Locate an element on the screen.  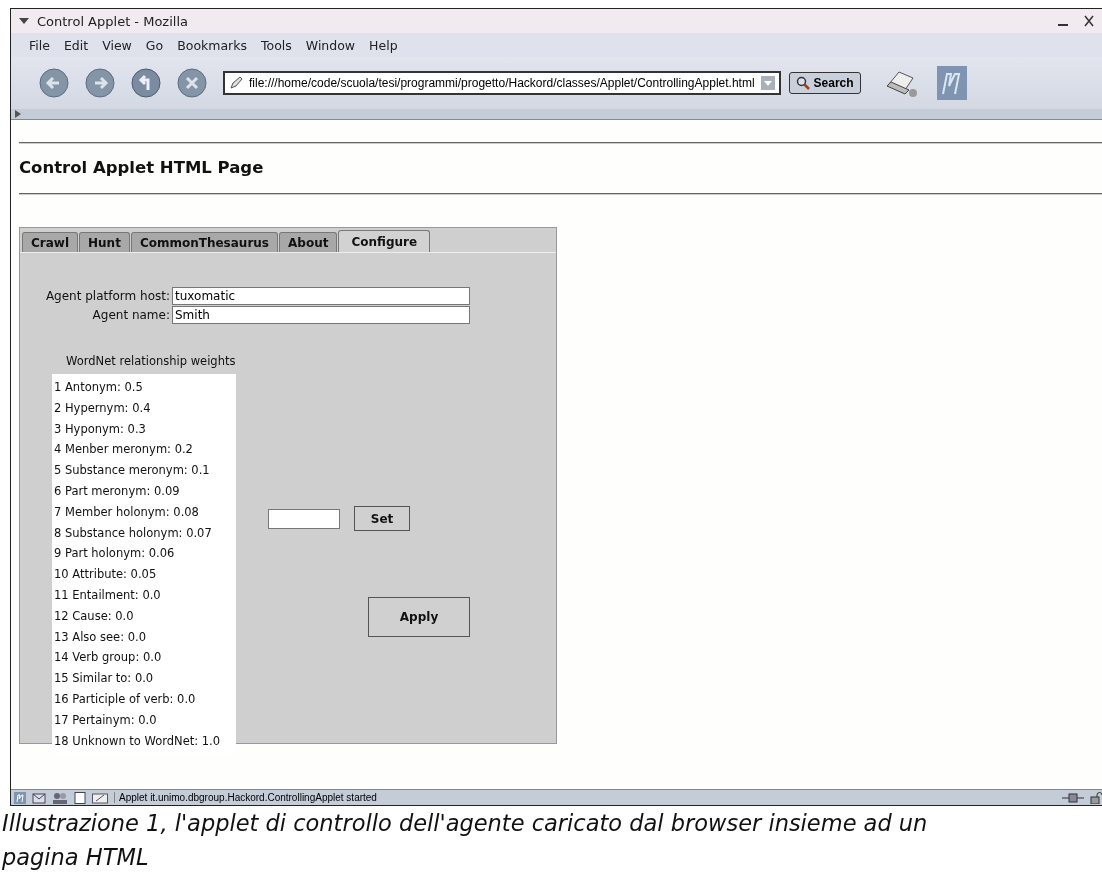
status-text: Applet it.unimo.dbgroup.Hackord.ControllingApplet started is located at coordinates (245, 797).